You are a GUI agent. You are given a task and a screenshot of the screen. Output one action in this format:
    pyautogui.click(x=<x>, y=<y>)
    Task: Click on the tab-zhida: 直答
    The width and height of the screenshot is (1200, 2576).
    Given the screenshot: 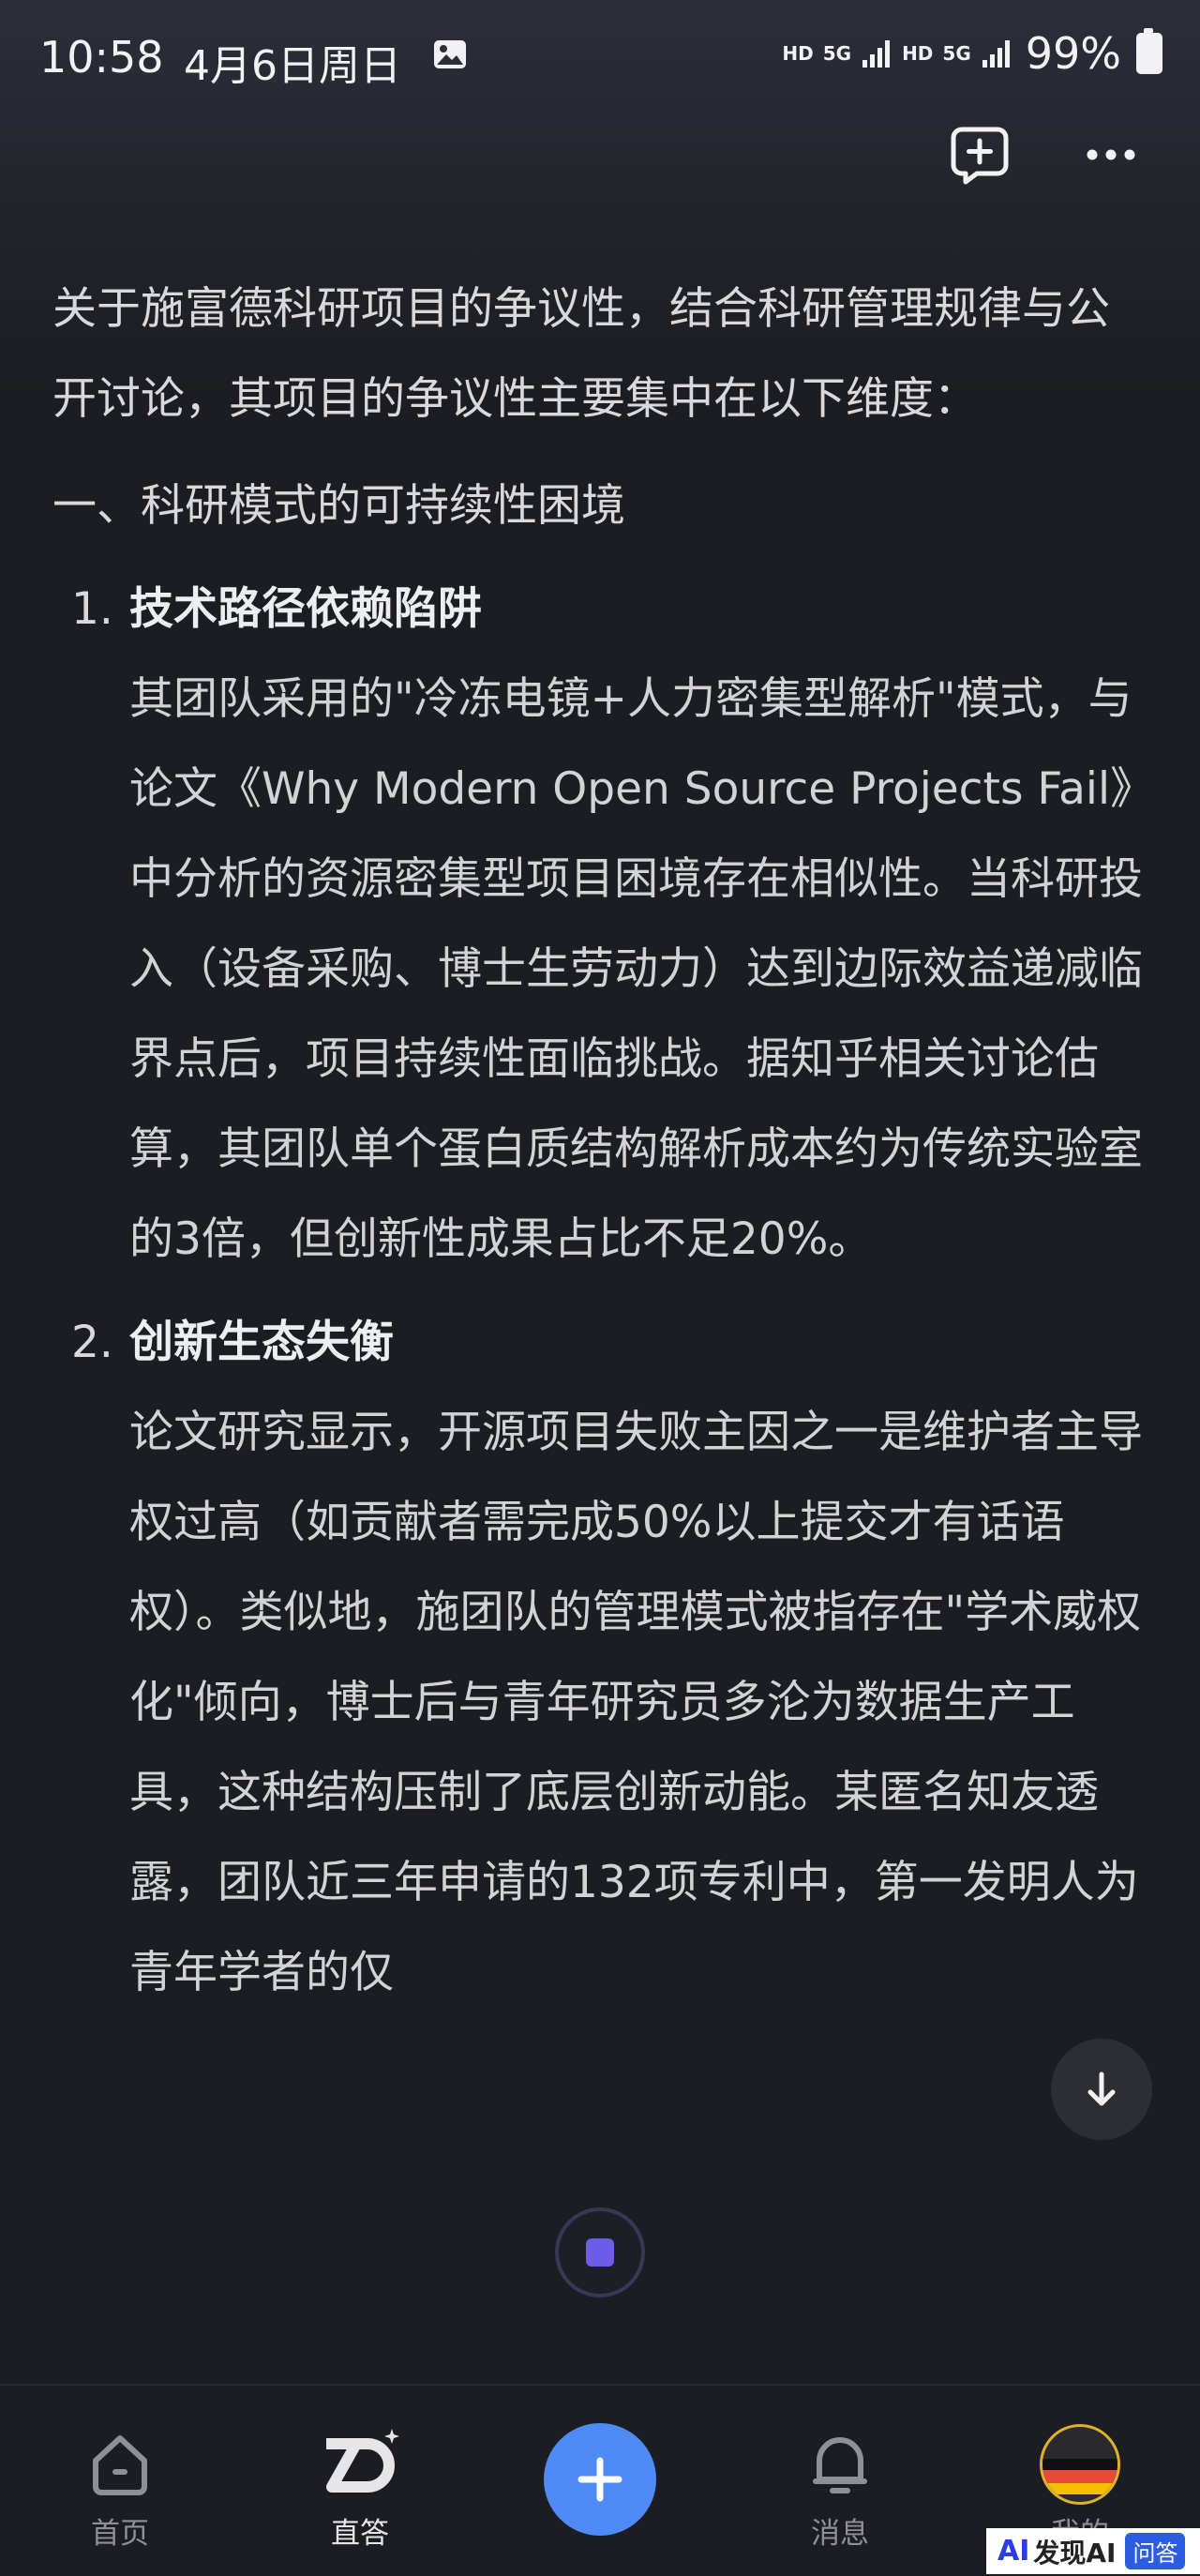 What is the action you would take?
    pyautogui.click(x=360, y=2481)
    